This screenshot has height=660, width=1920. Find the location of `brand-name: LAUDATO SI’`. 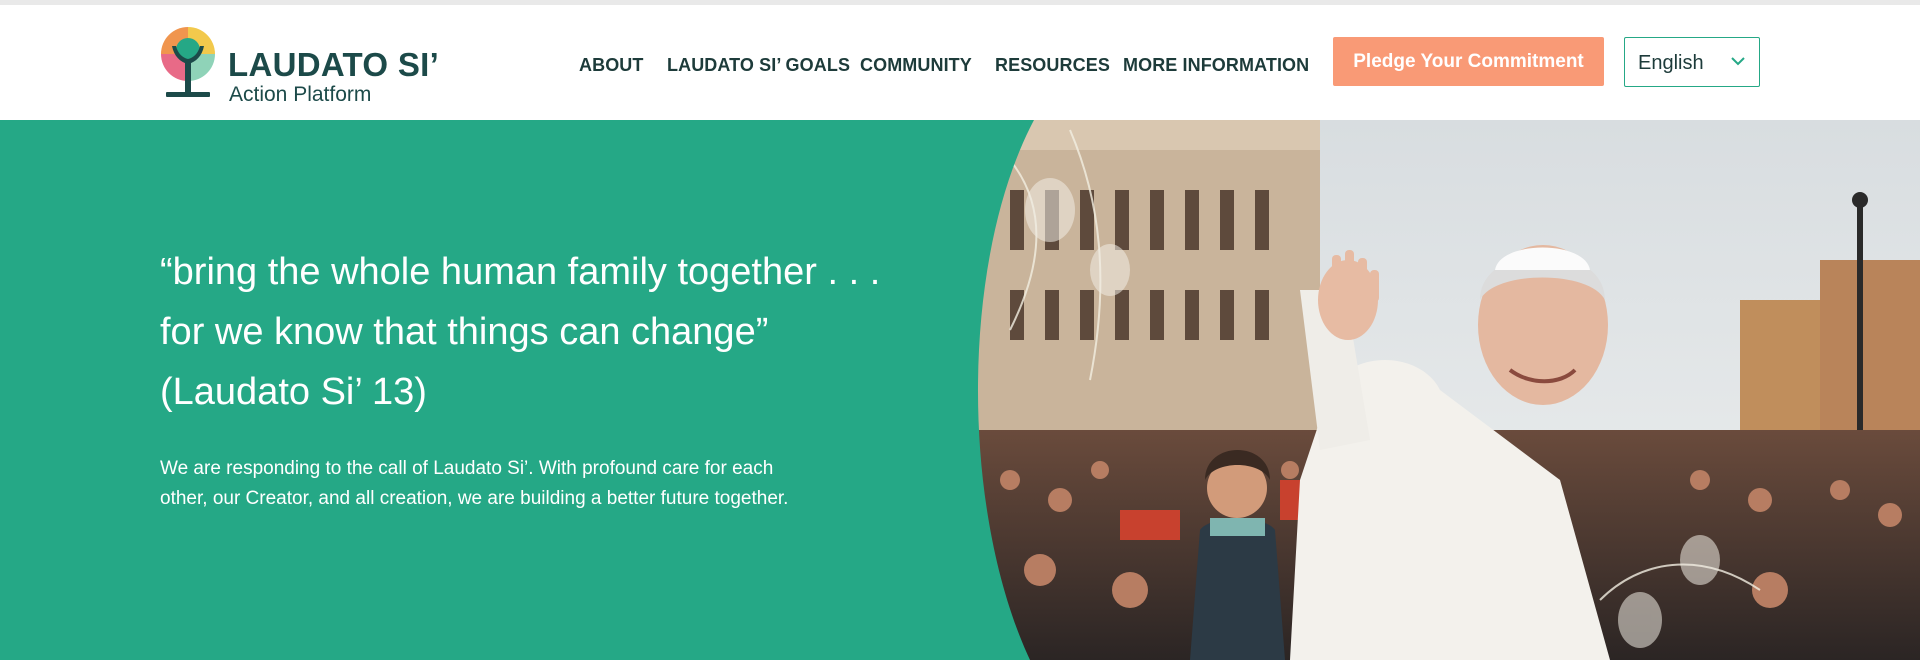

brand-name: LAUDATO SI’ is located at coordinates (334, 64).